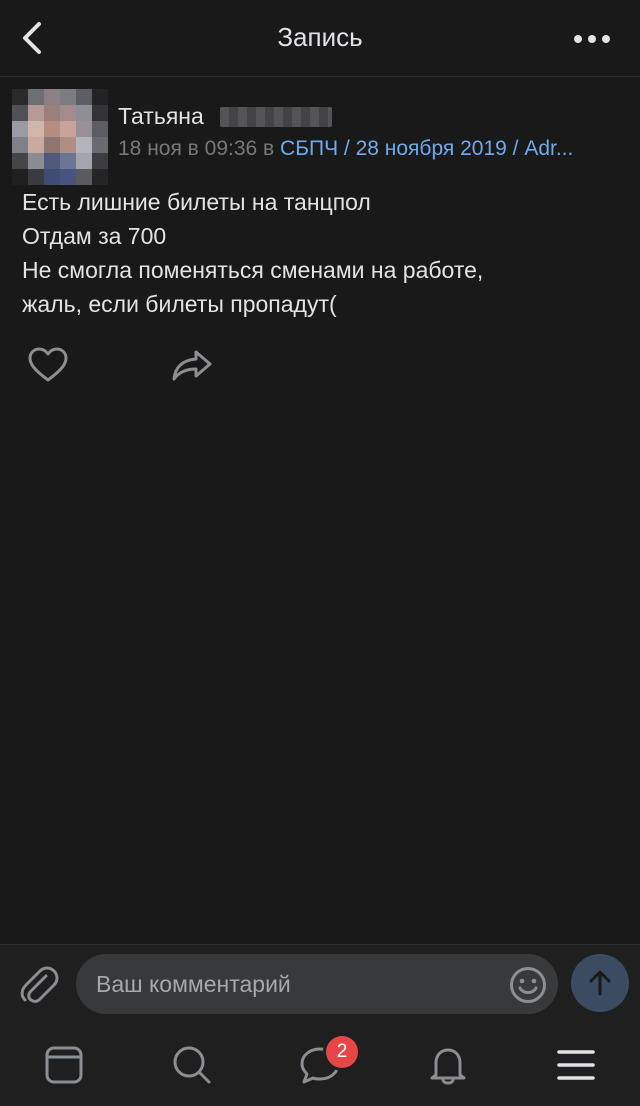 This screenshot has width=640, height=1106. I want to click on author-name: Татьяна, so click(161, 116).